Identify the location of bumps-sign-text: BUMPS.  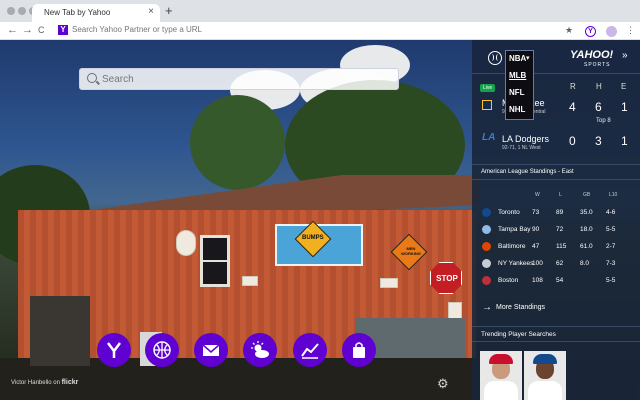
(313, 238).